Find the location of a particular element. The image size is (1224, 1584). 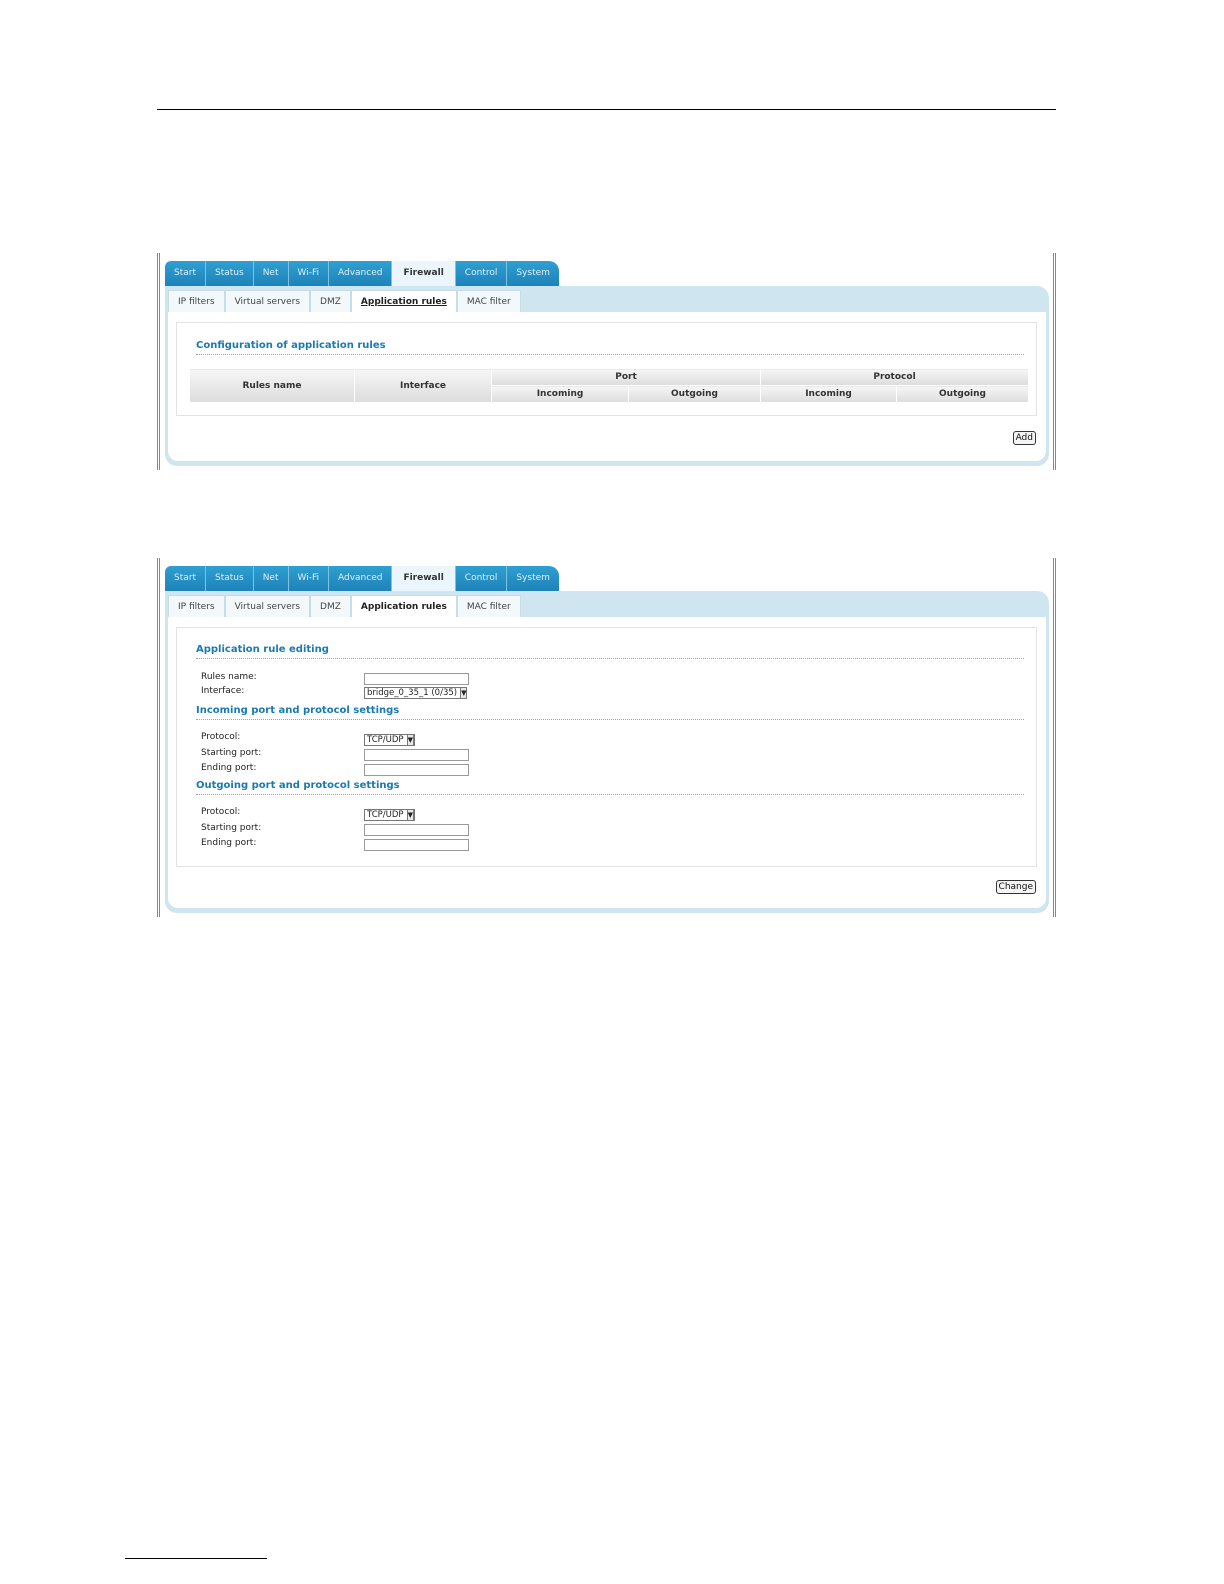

incoming-divider is located at coordinates (610, 719).